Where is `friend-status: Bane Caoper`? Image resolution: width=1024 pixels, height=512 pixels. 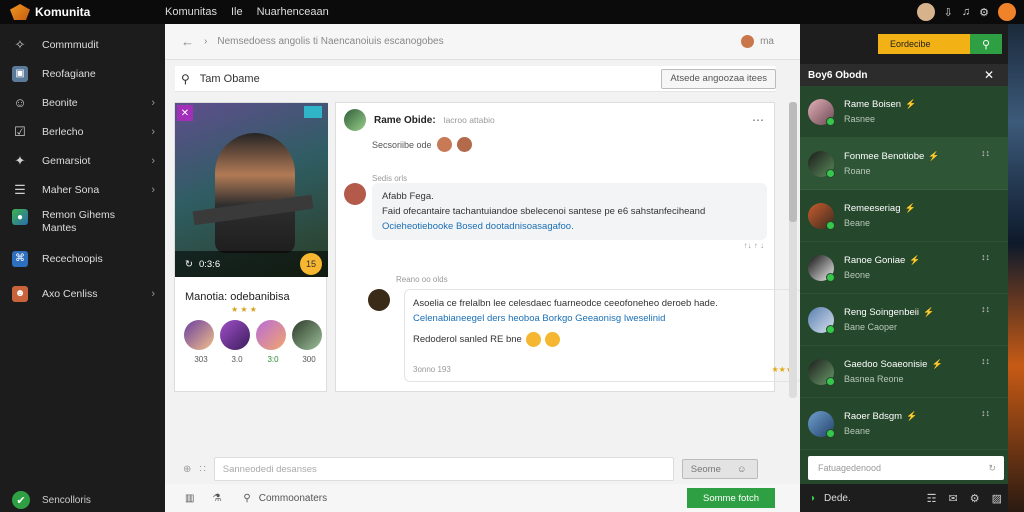
friend-status: Bane Caoper is located at coordinates (871, 326).